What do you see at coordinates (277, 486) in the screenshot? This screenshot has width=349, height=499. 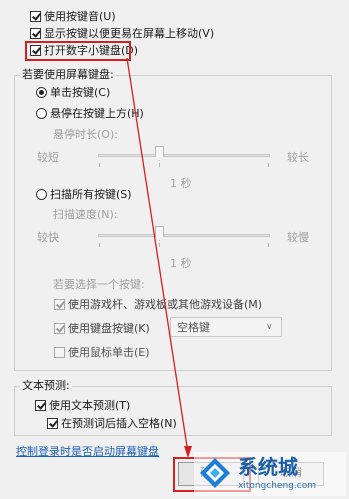 I see `watermark-url: xitongcheng.com` at bounding box center [277, 486].